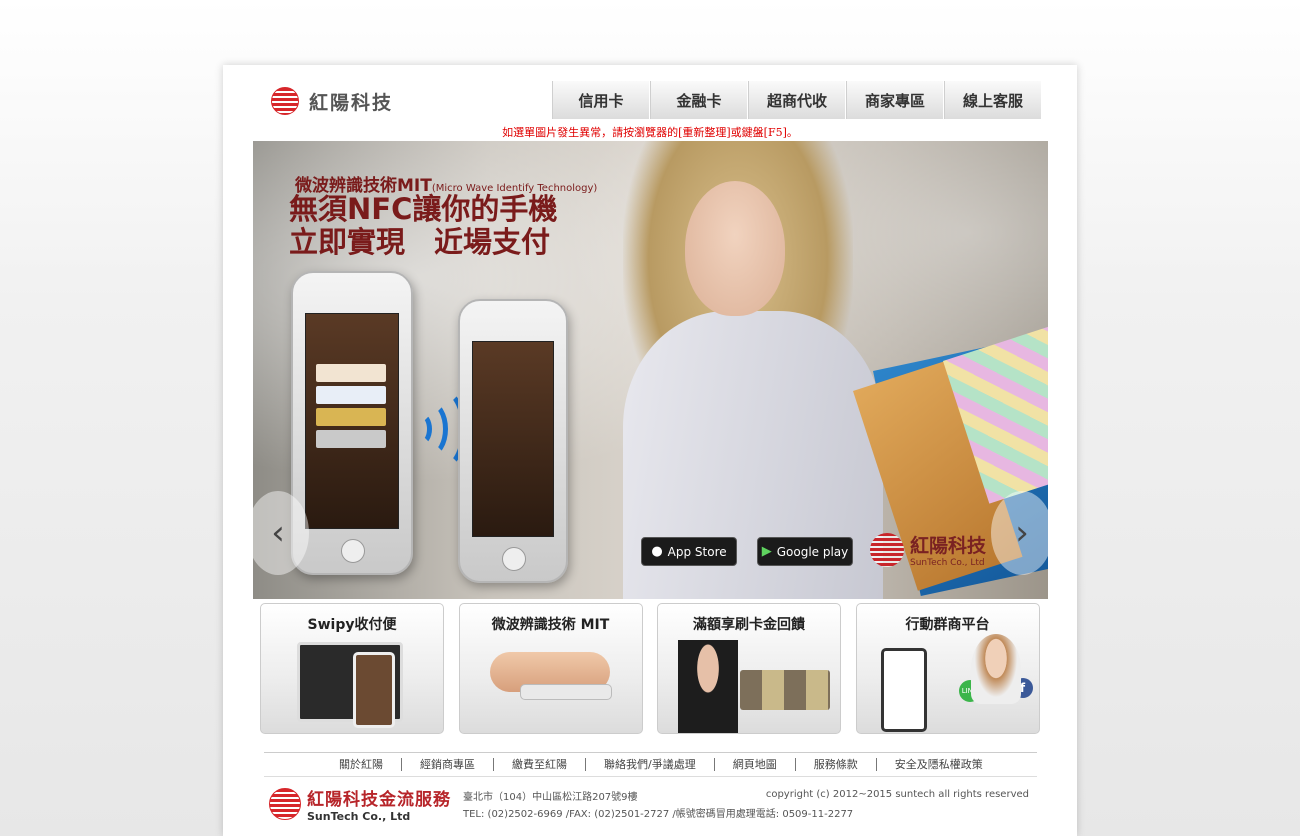 This screenshot has height=836, width=1300. What do you see at coordinates (650, 132) in the screenshot?
I see `refresh-notice: 如選單圖片發生異常，請按瀏覽器的[重新整理]或鍵盤[F5]。` at bounding box center [650, 132].